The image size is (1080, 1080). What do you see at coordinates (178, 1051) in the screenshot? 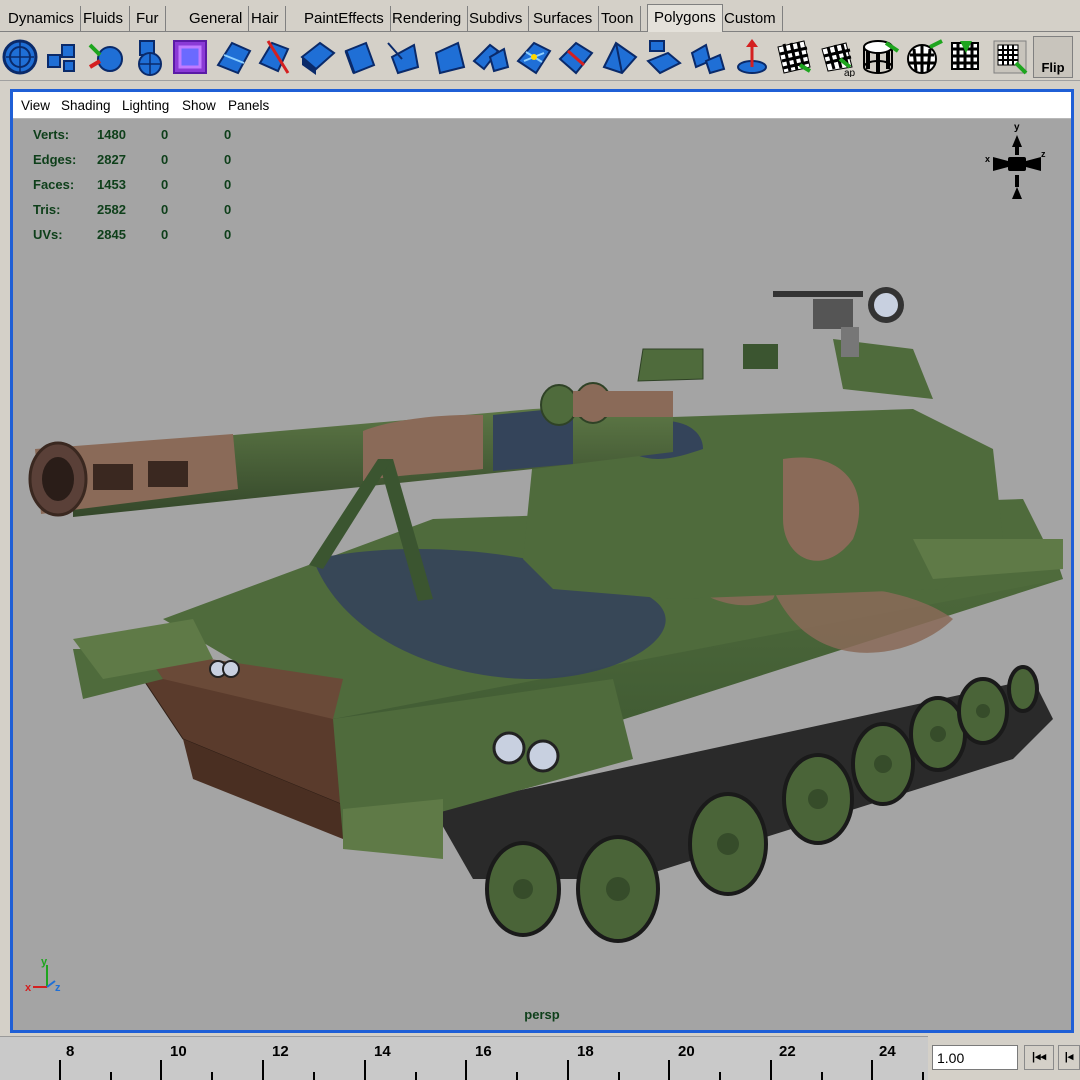
I see `tick-label: 10` at bounding box center [178, 1051].